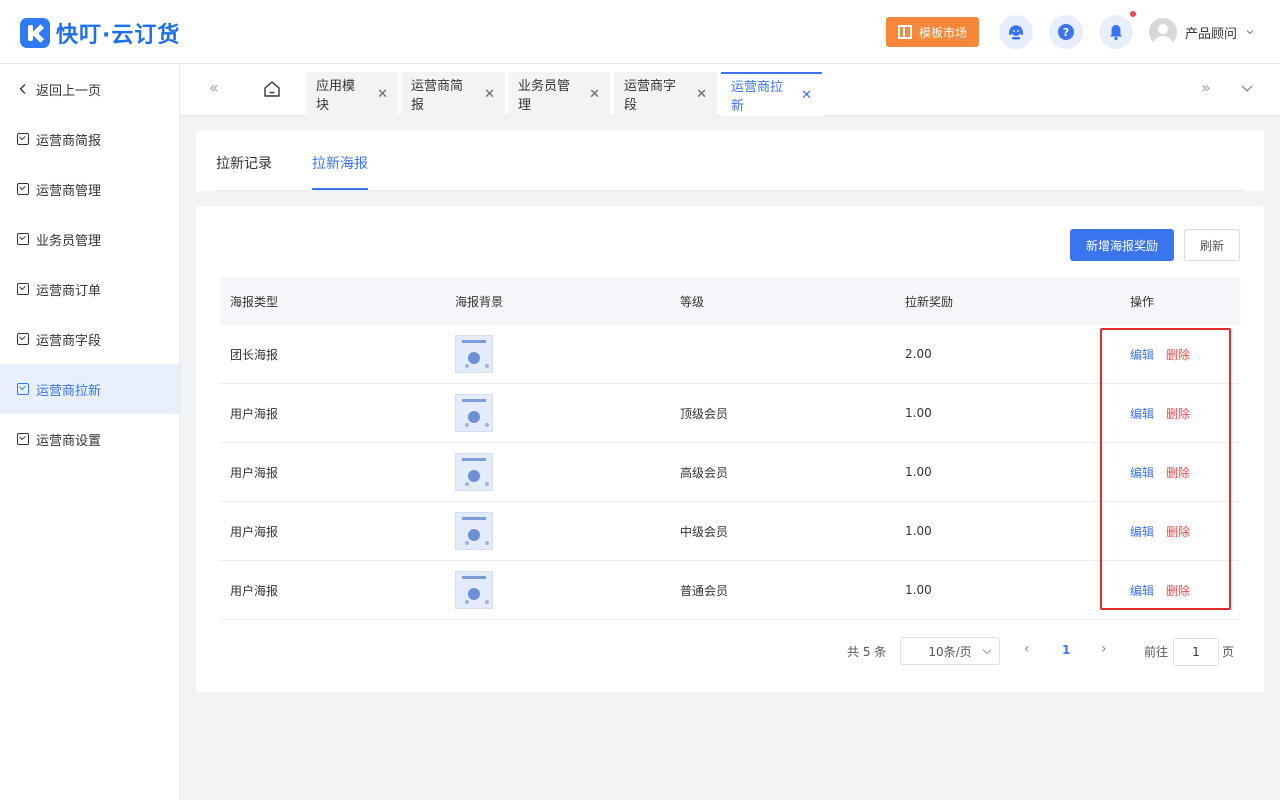 This screenshot has width=1280, height=800. What do you see at coordinates (22, 89) in the screenshot?
I see `chevron-left-icon` at bounding box center [22, 89].